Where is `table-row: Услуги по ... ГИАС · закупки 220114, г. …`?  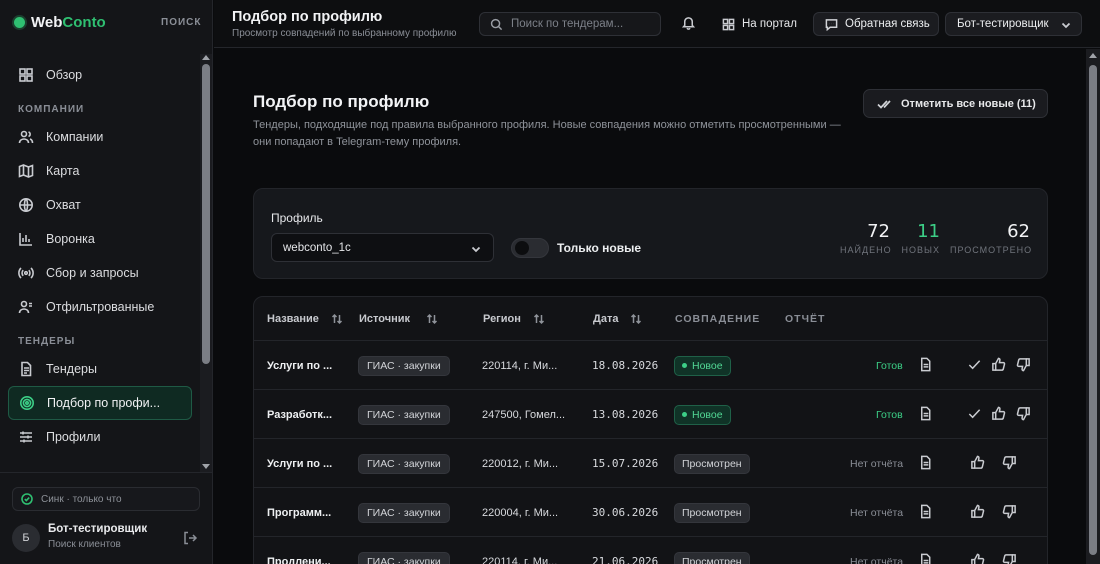
table-row: Услуги по ... ГИАС · закупки 220114, г. … is located at coordinates (650, 365).